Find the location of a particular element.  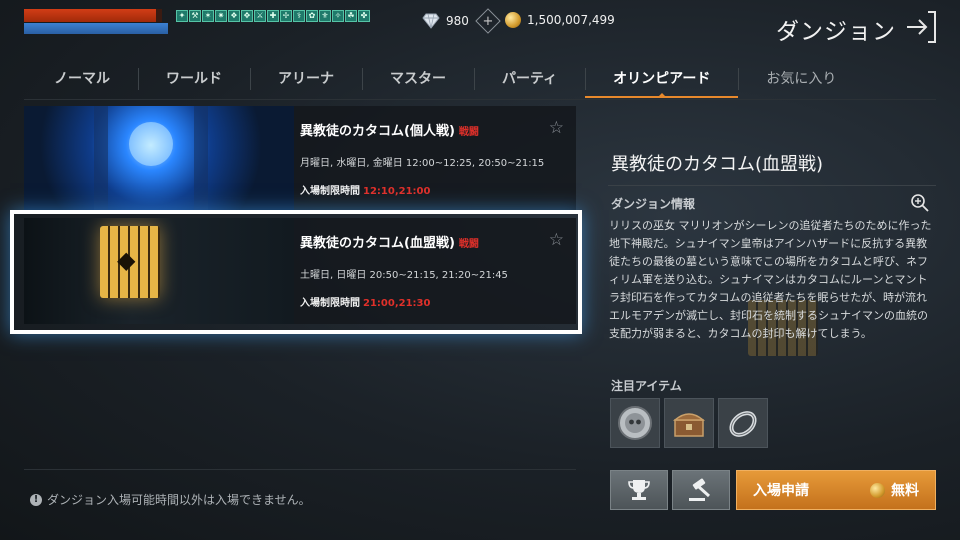

auction-hammer-icon is located at coordinates (700, 489).